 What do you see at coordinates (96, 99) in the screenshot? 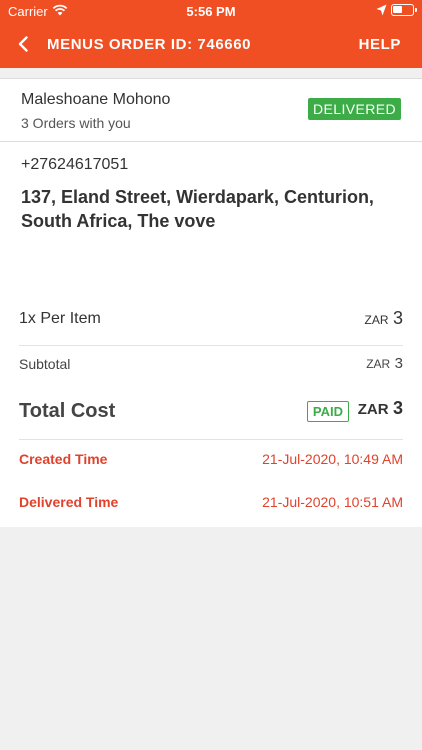
I see `customer-name: Maleshoane Mohono` at bounding box center [96, 99].